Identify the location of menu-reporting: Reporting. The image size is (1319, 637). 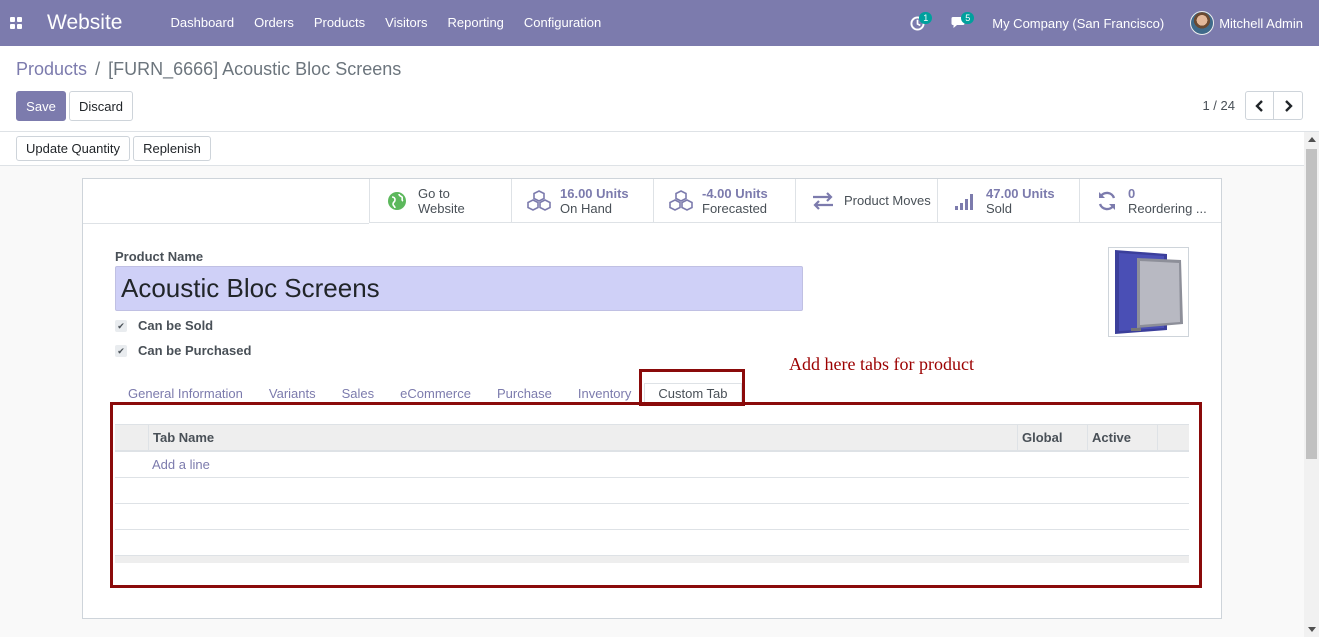
(476, 23).